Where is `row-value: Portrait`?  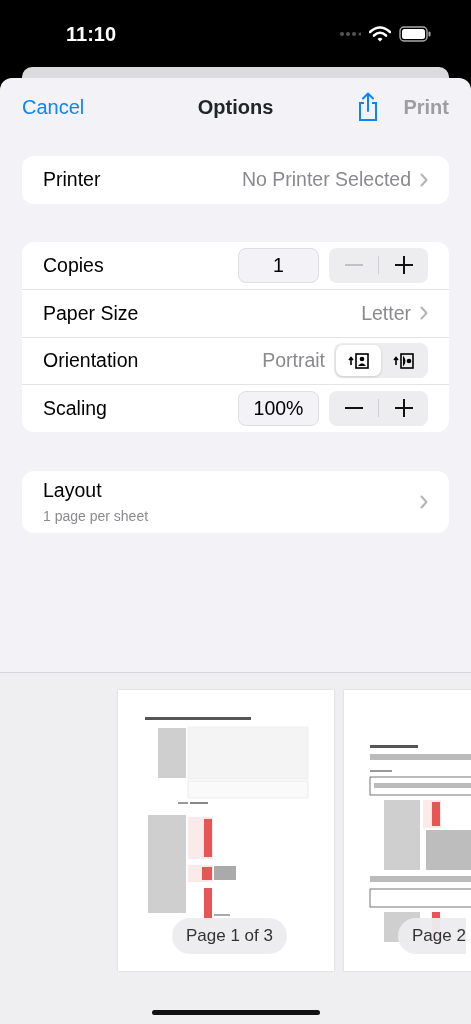 row-value: Portrait is located at coordinates (293, 361).